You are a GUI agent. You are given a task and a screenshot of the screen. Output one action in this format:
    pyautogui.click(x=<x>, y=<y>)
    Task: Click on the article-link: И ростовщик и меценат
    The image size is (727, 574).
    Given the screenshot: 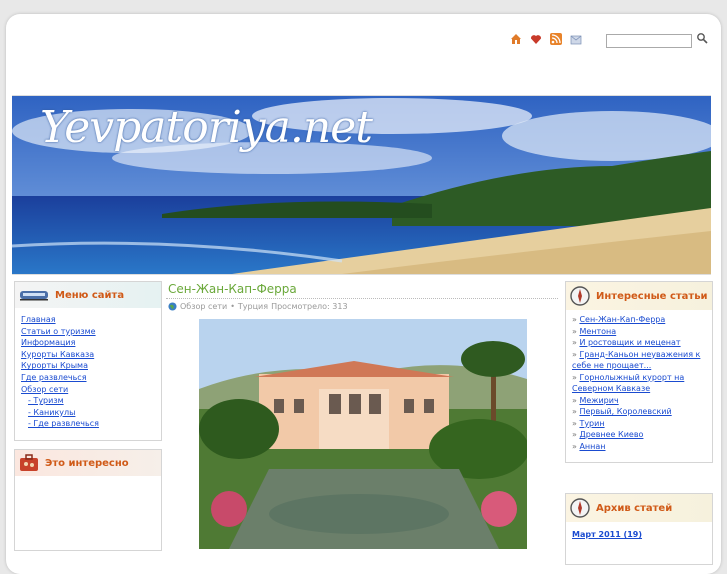 What is the action you would take?
    pyautogui.click(x=629, y=342)
    